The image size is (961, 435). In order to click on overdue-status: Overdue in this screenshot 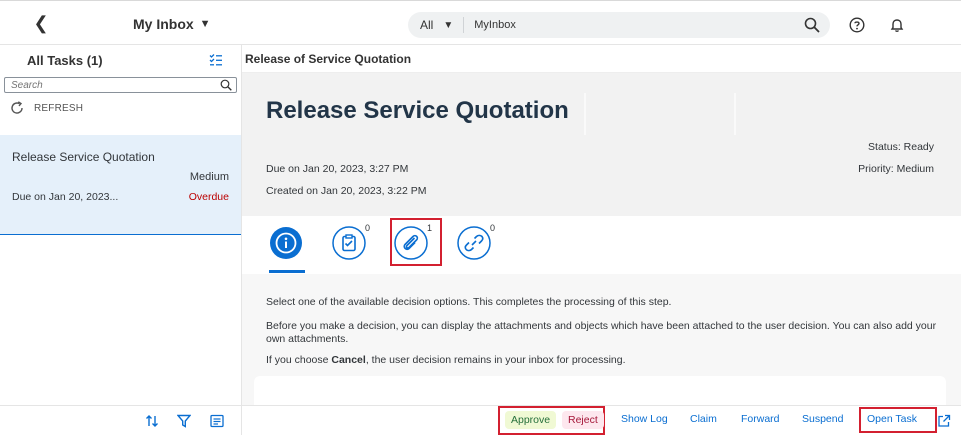, I will do `click(208, 197)`.